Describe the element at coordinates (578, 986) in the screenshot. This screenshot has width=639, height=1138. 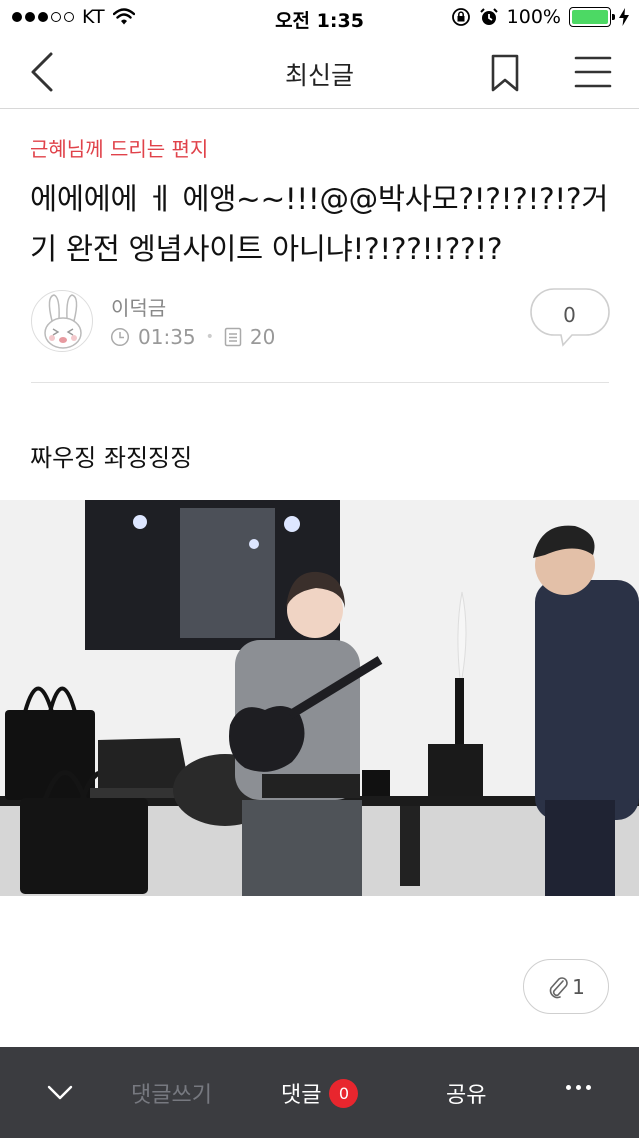
I see `attachment-count: 1` at that location.